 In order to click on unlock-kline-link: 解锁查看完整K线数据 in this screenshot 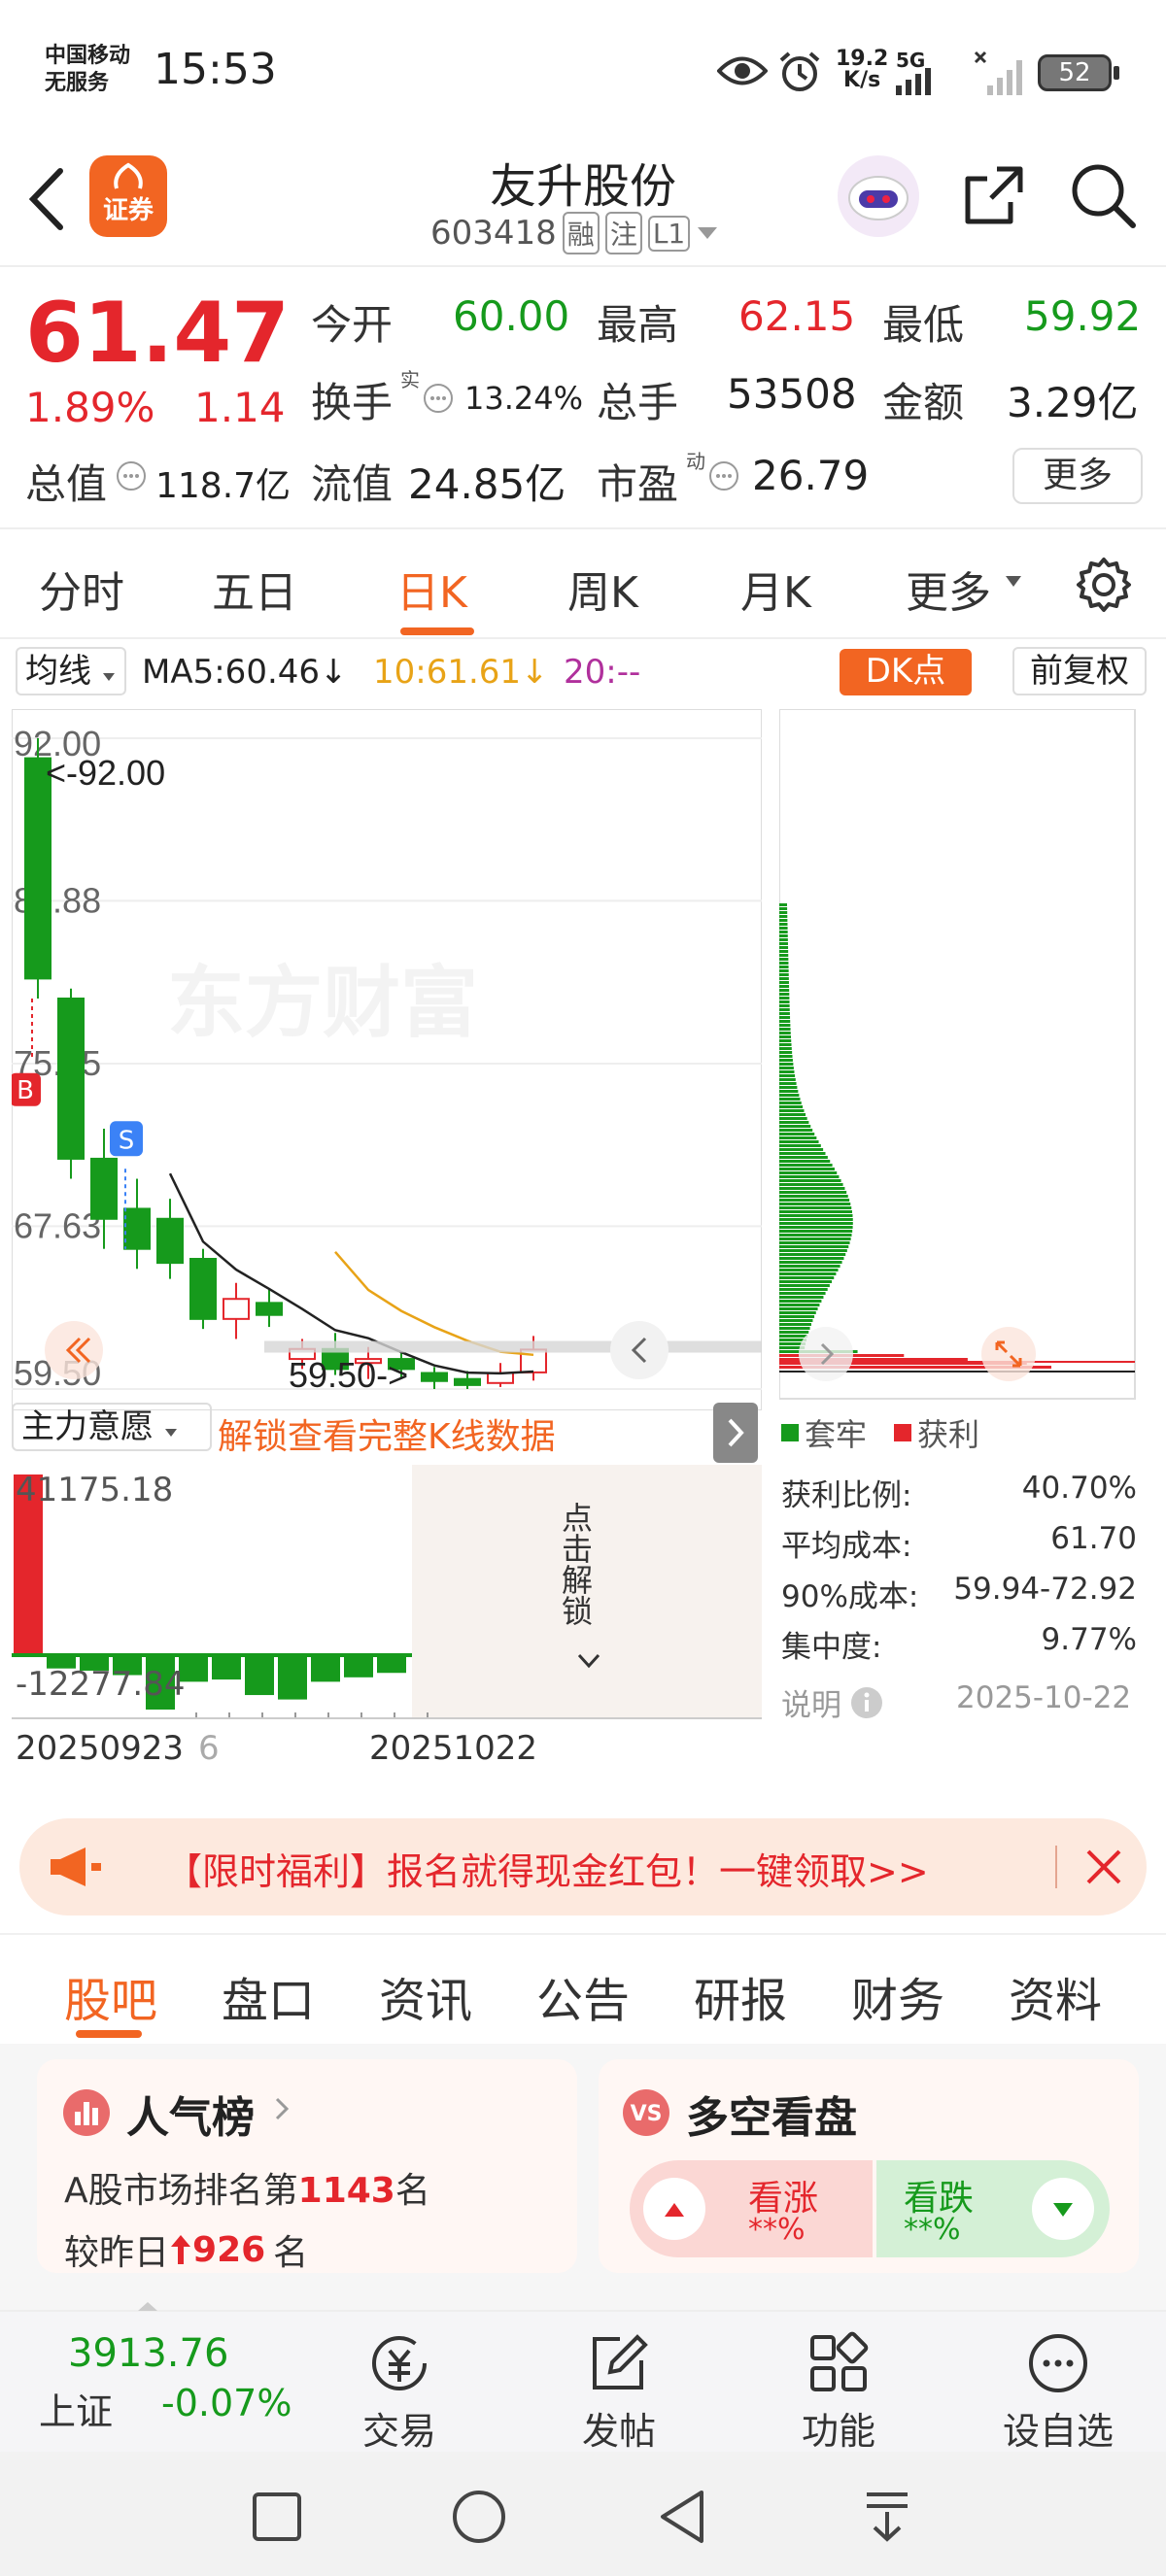, I will do `click(387, 1433)`.